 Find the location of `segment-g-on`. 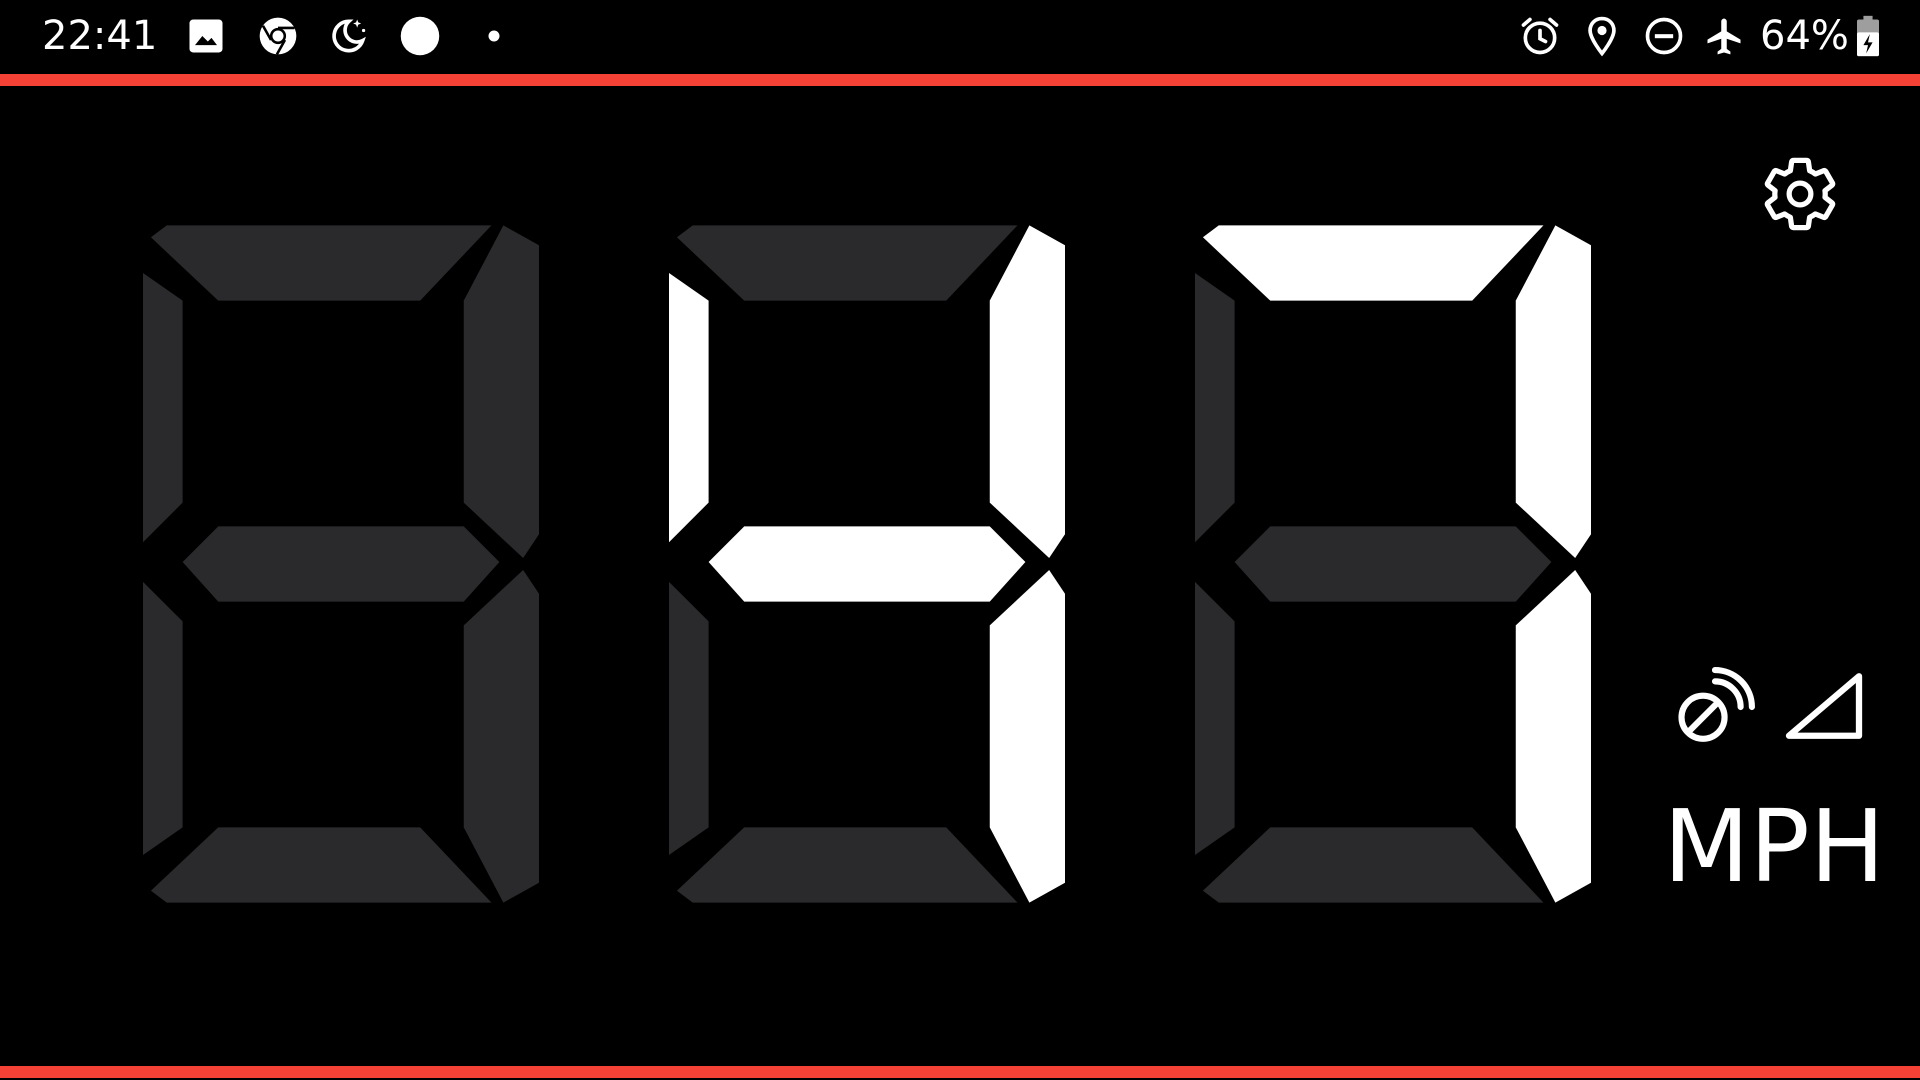

segment-g-on is located at coordinates (867, 564).